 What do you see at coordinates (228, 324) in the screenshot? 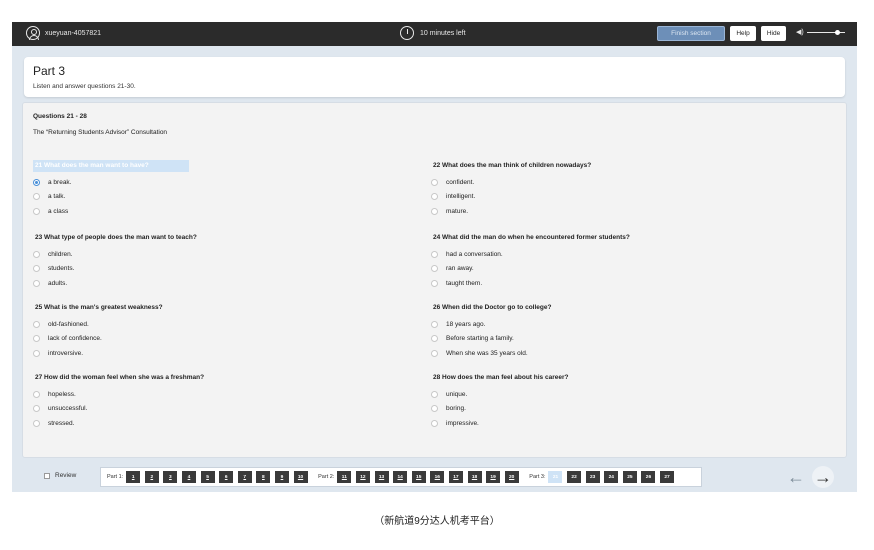
I see `option: old-fashioned.` at bounding box center [228, 324].